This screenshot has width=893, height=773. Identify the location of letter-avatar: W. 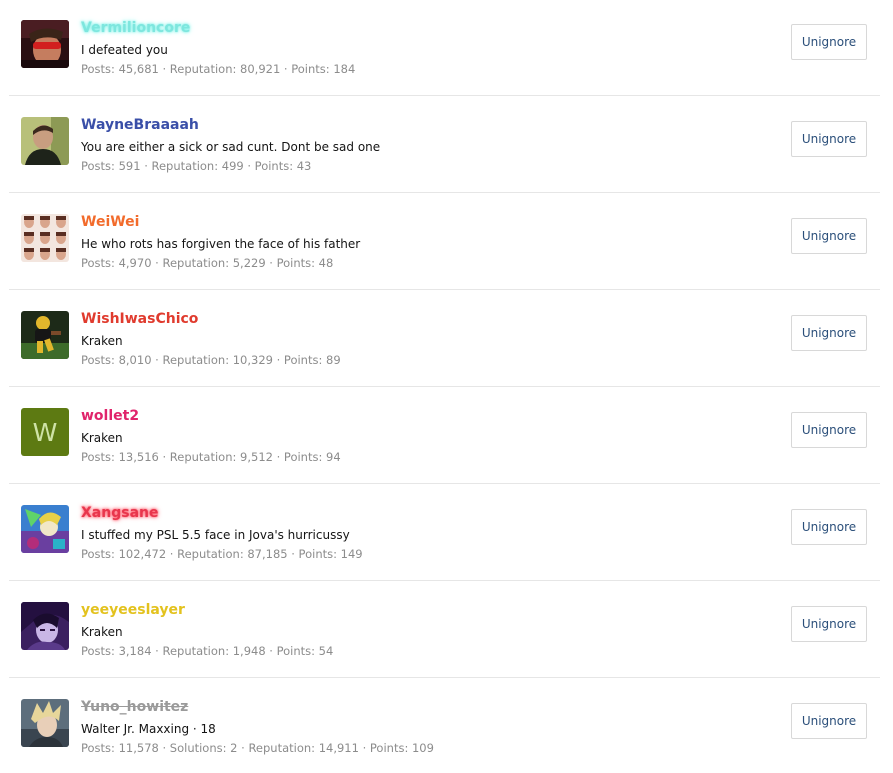
(45, 432).